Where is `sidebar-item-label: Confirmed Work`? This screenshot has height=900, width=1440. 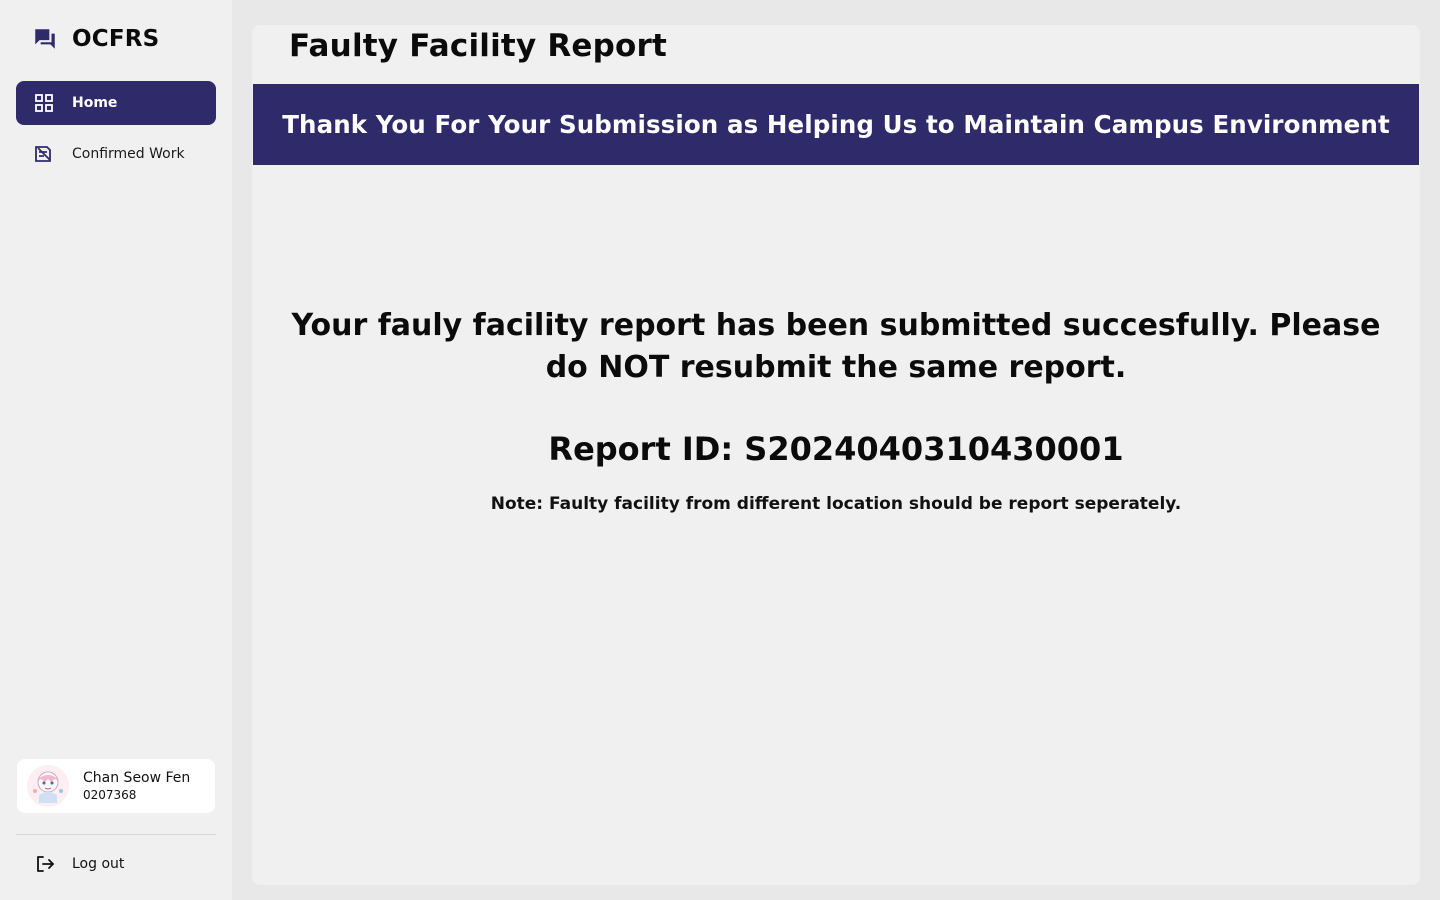 sidebar-item-label: Confirmed Work is located at coordinates (128, 154).